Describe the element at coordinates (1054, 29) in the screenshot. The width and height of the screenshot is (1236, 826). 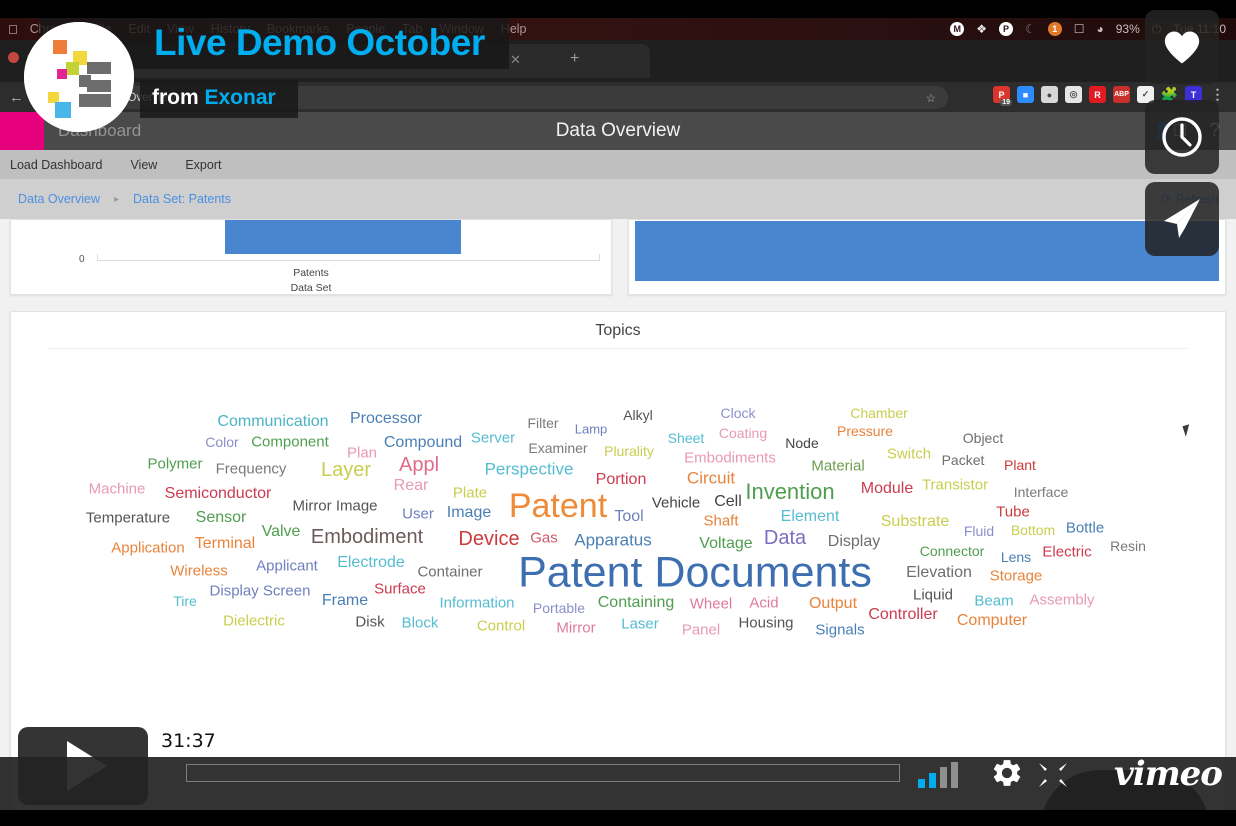
I see `onepassword-icon: 1` at that location.